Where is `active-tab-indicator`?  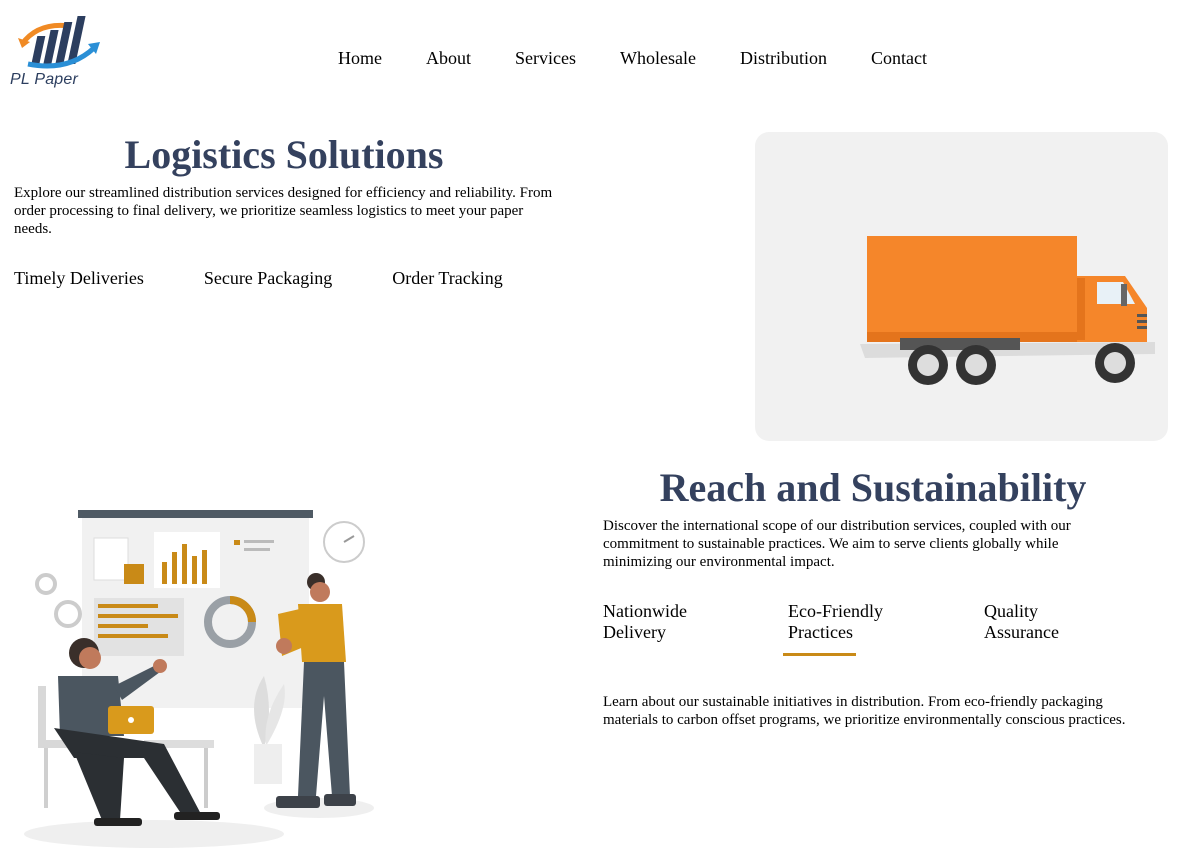 active-tab-indicator is located at coordinates (819, 654).